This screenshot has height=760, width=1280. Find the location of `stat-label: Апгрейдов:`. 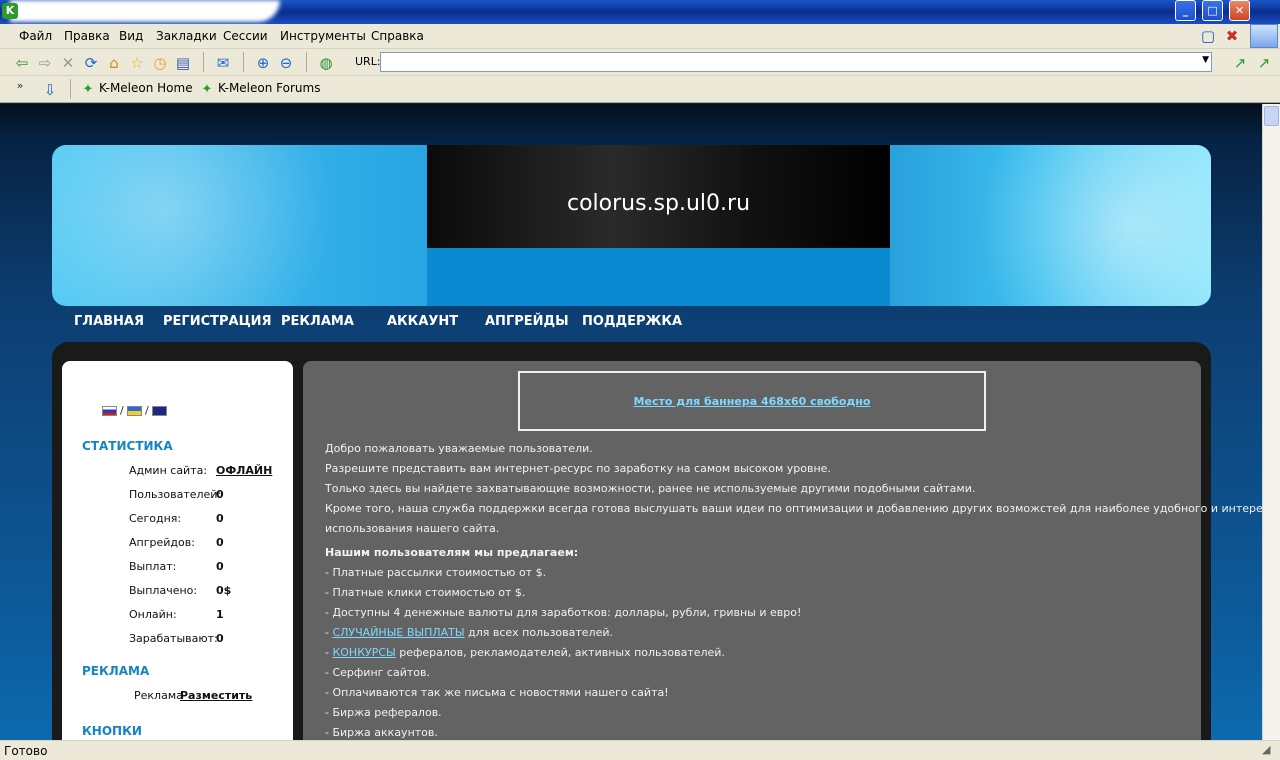

stat-label: Апгрейдов: is located at coordinates (162, 542).